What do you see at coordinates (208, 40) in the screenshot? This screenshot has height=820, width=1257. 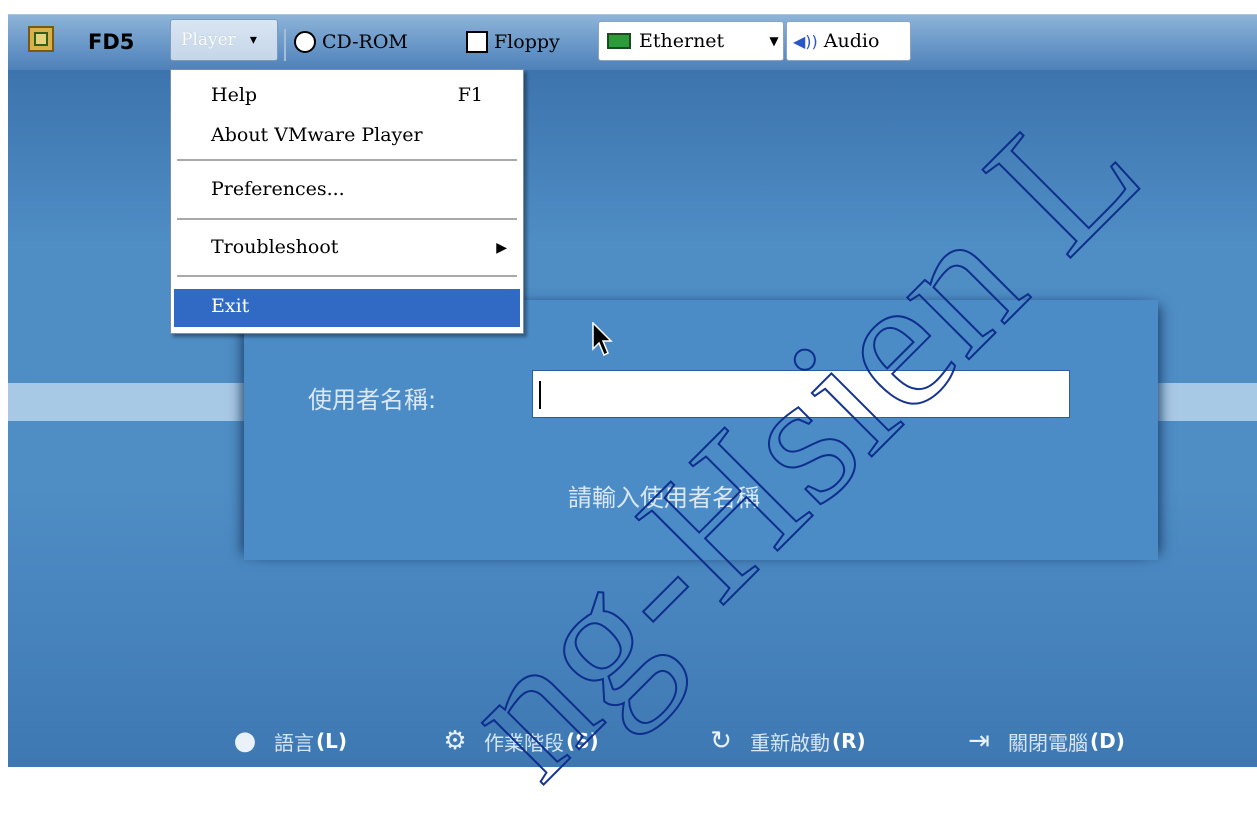 I see `player-menu-label: Player` at bounding box center [208, 40].